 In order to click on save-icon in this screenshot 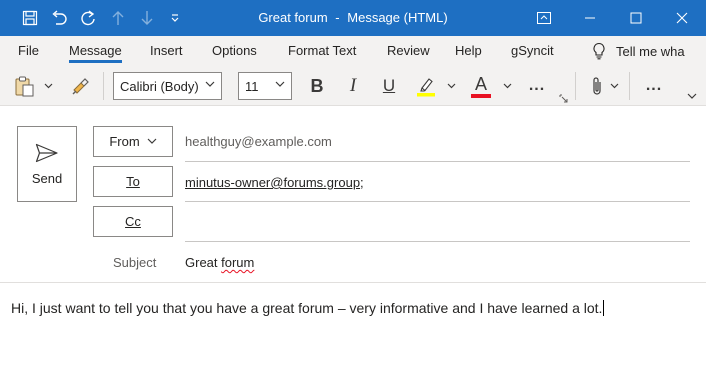, I will do `click(30, 18)`.